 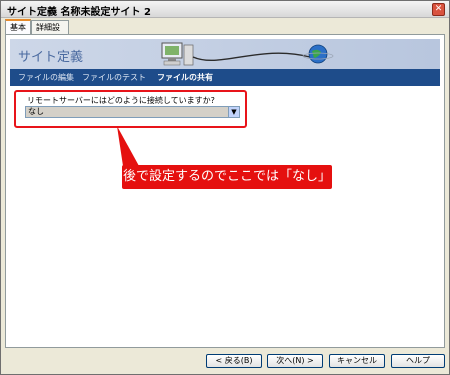 I want to click on window-title: サイト定義 名称未設定サイト 2, so click(x=79, y=12).